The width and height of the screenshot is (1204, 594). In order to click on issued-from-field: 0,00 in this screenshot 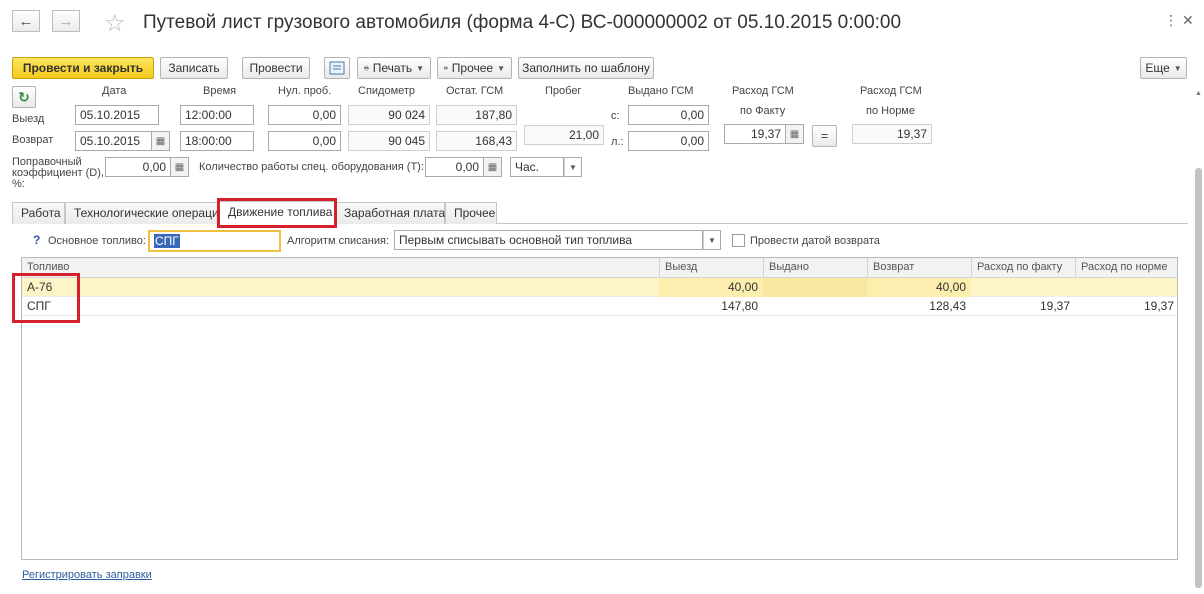, I will do `click(668, 115)`.